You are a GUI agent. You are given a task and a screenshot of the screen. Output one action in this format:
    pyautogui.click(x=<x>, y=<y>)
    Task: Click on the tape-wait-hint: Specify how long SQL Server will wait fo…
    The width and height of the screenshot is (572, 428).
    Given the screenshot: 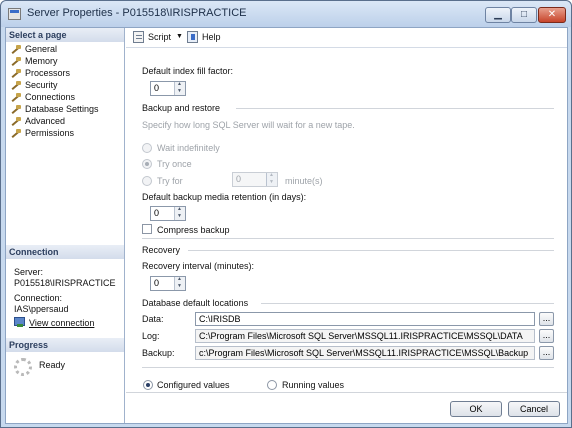 What is the action you would take?
    pyautogui.click(x=248, y=125)
    